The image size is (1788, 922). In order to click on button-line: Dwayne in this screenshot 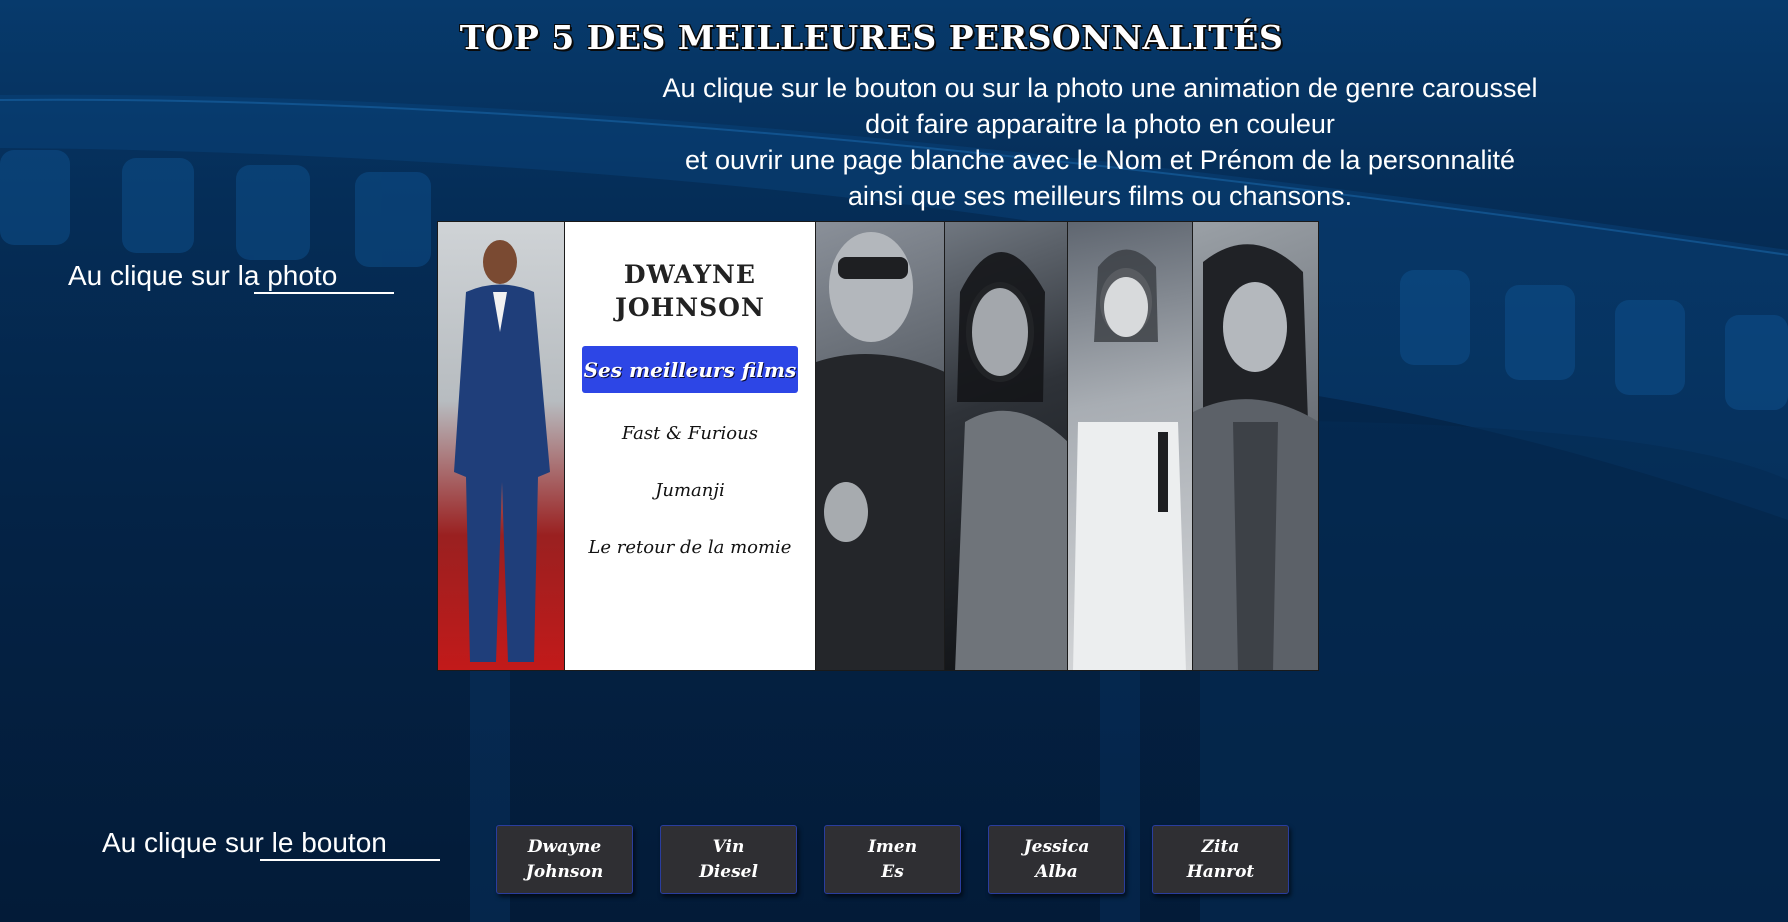, I will do `click(564, 846)`.